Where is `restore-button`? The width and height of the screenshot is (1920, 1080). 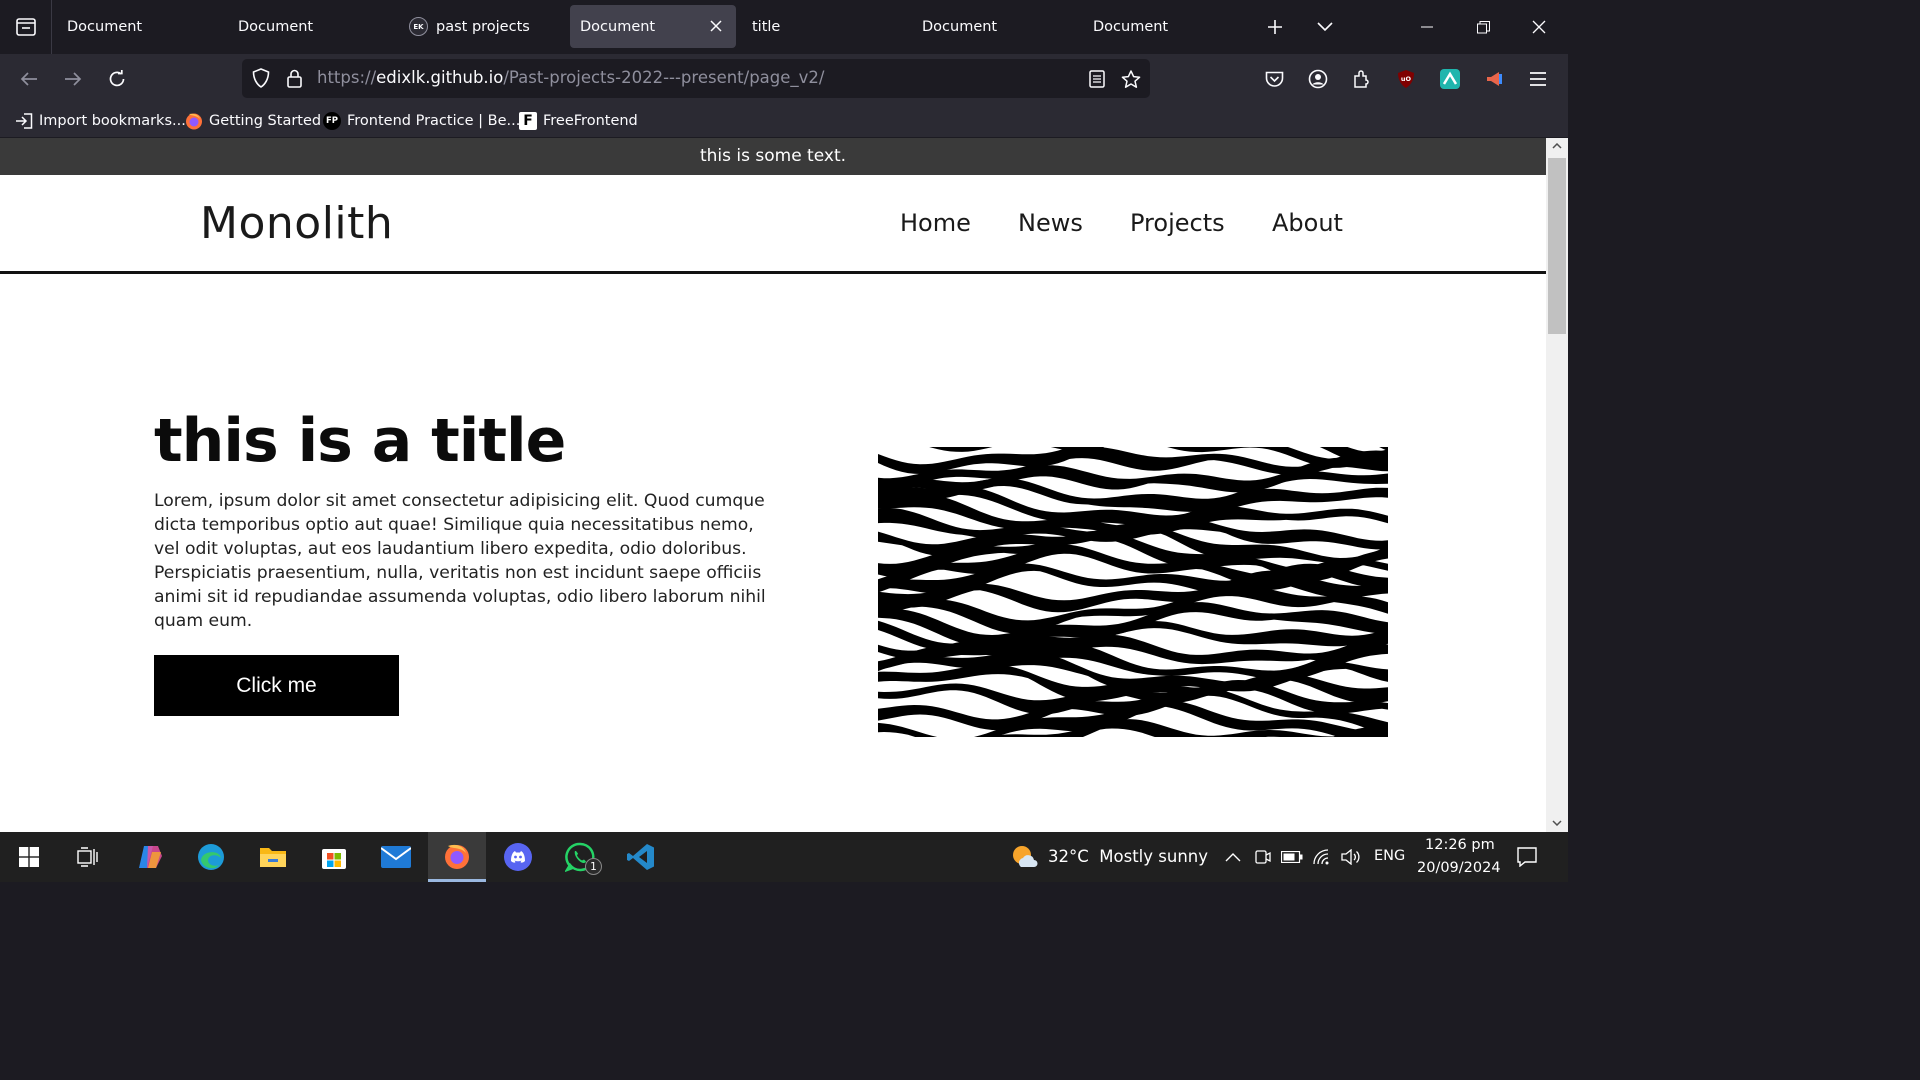 restore-button is located at coordinates (1483, 27).